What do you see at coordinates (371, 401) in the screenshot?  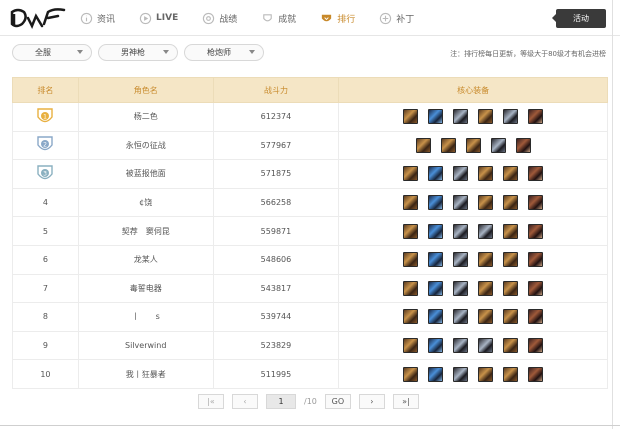 I see `next-page-button: ›` at bounding box center [371, 401].